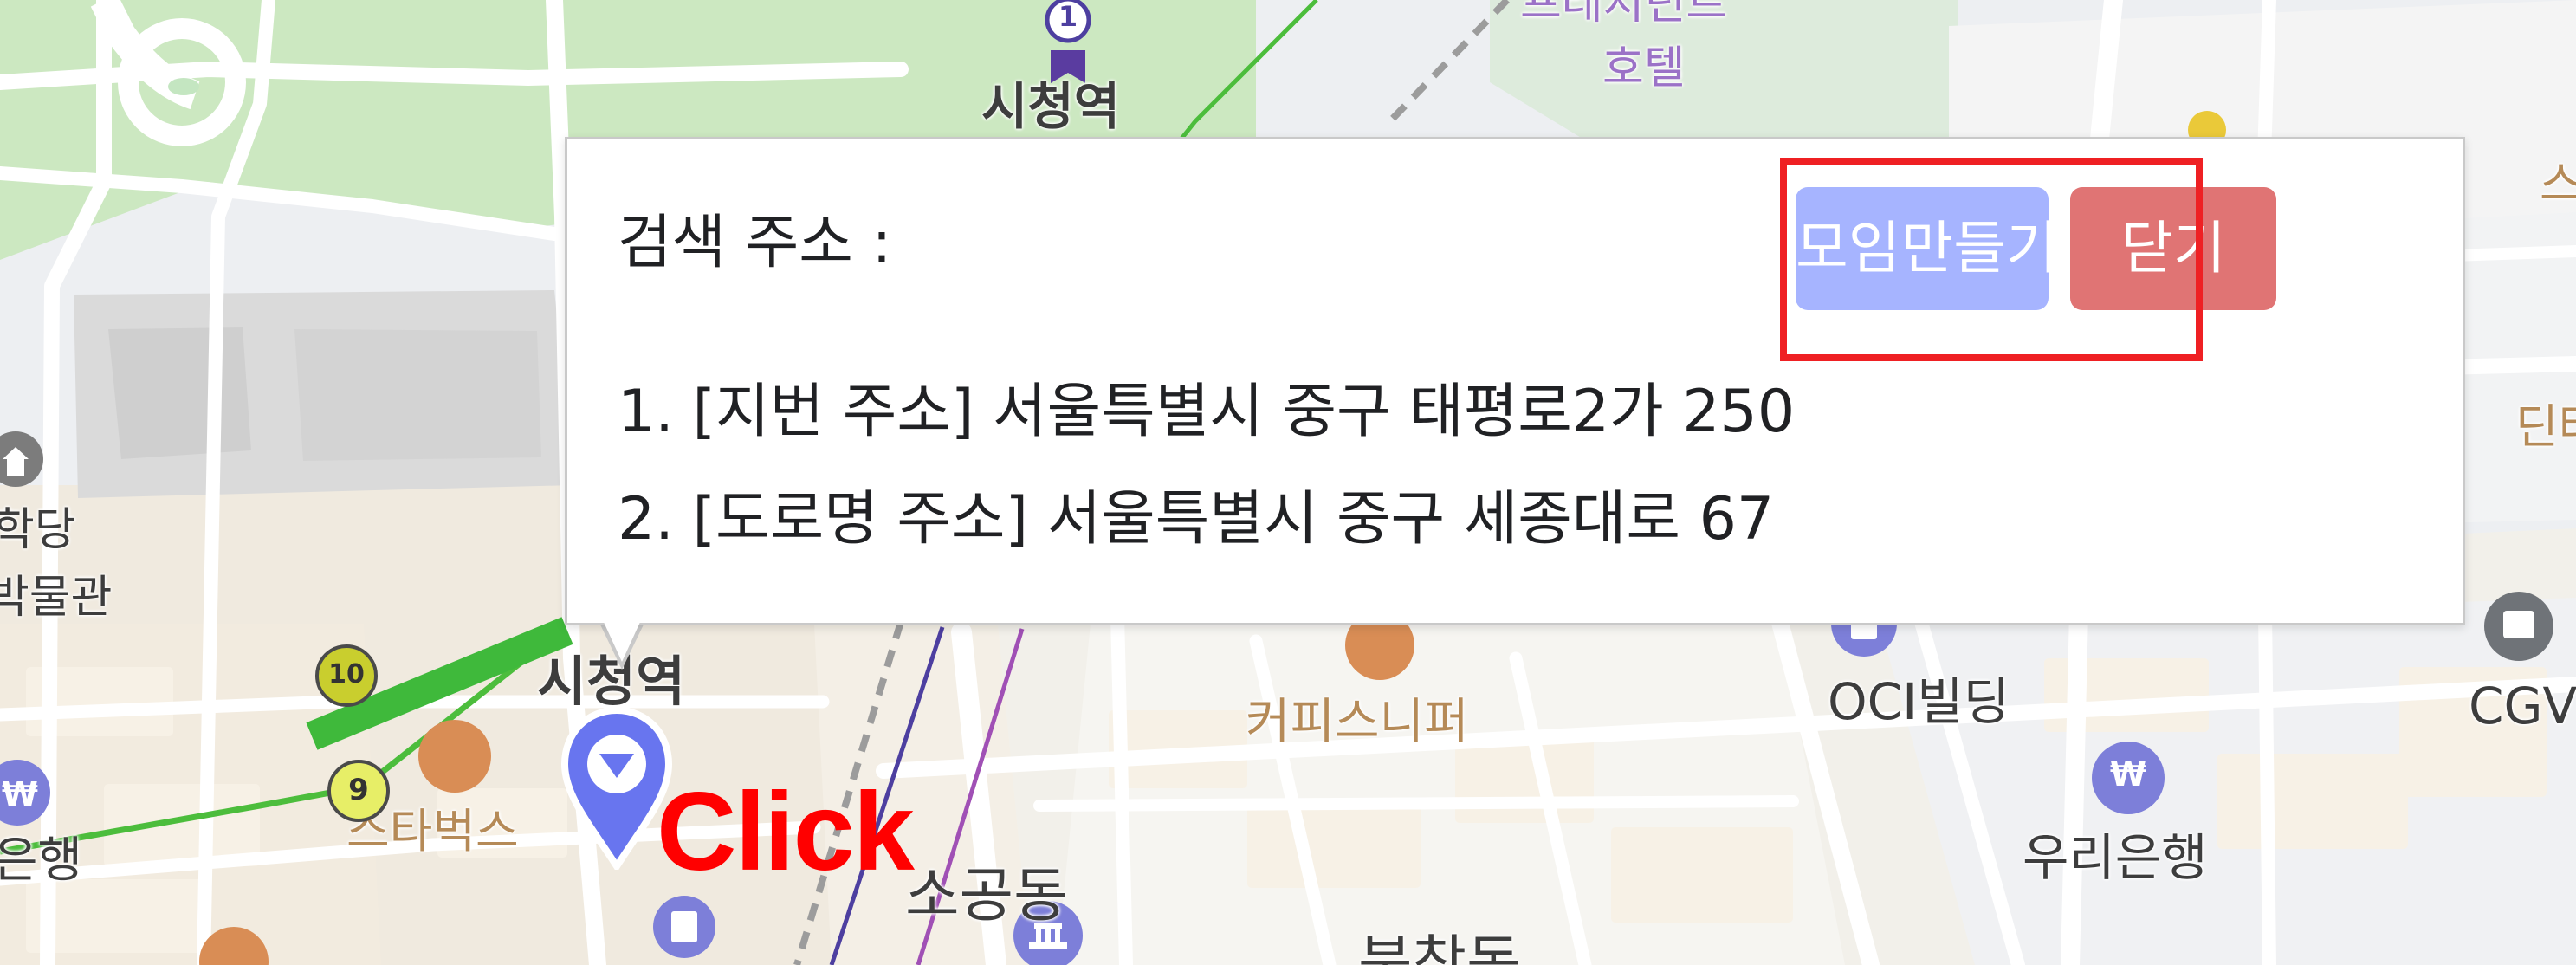  I want to click on map-label-cgv: CGV, so click(2522, 706).